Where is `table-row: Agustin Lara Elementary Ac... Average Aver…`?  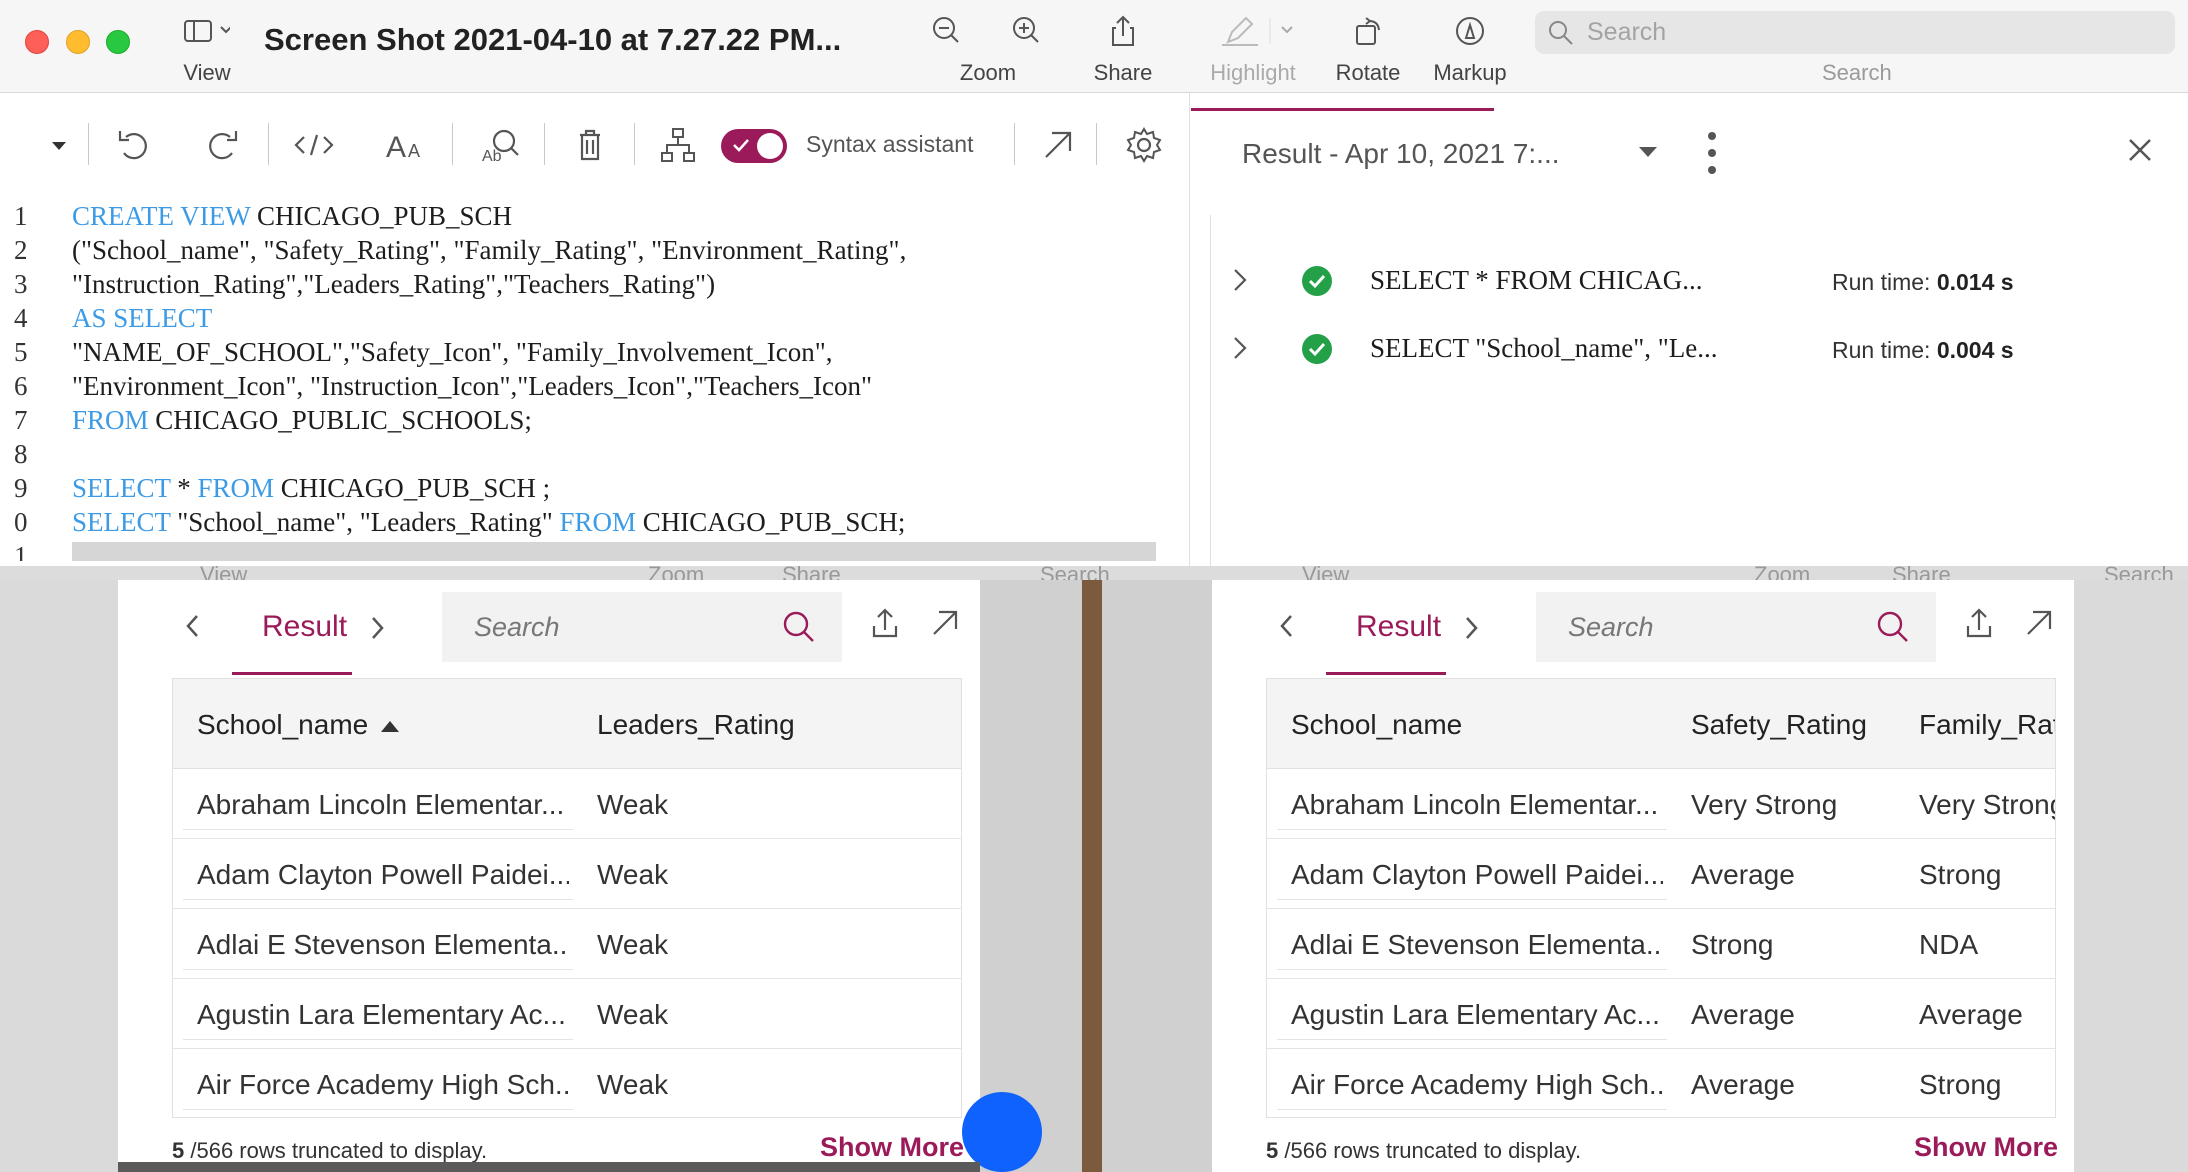
table-row: Agustin Lara Elementary Ac... Average Aver… is located at coordinates (1661, 1014).